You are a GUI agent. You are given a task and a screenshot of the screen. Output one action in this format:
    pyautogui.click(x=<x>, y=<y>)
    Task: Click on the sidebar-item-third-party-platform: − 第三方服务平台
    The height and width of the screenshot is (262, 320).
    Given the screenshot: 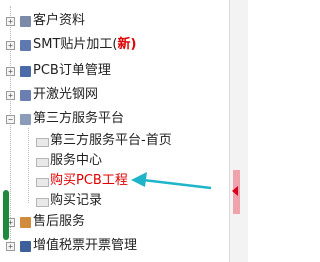 What is the action you would take?
    pyautogui.click(x=114, y=119)
    